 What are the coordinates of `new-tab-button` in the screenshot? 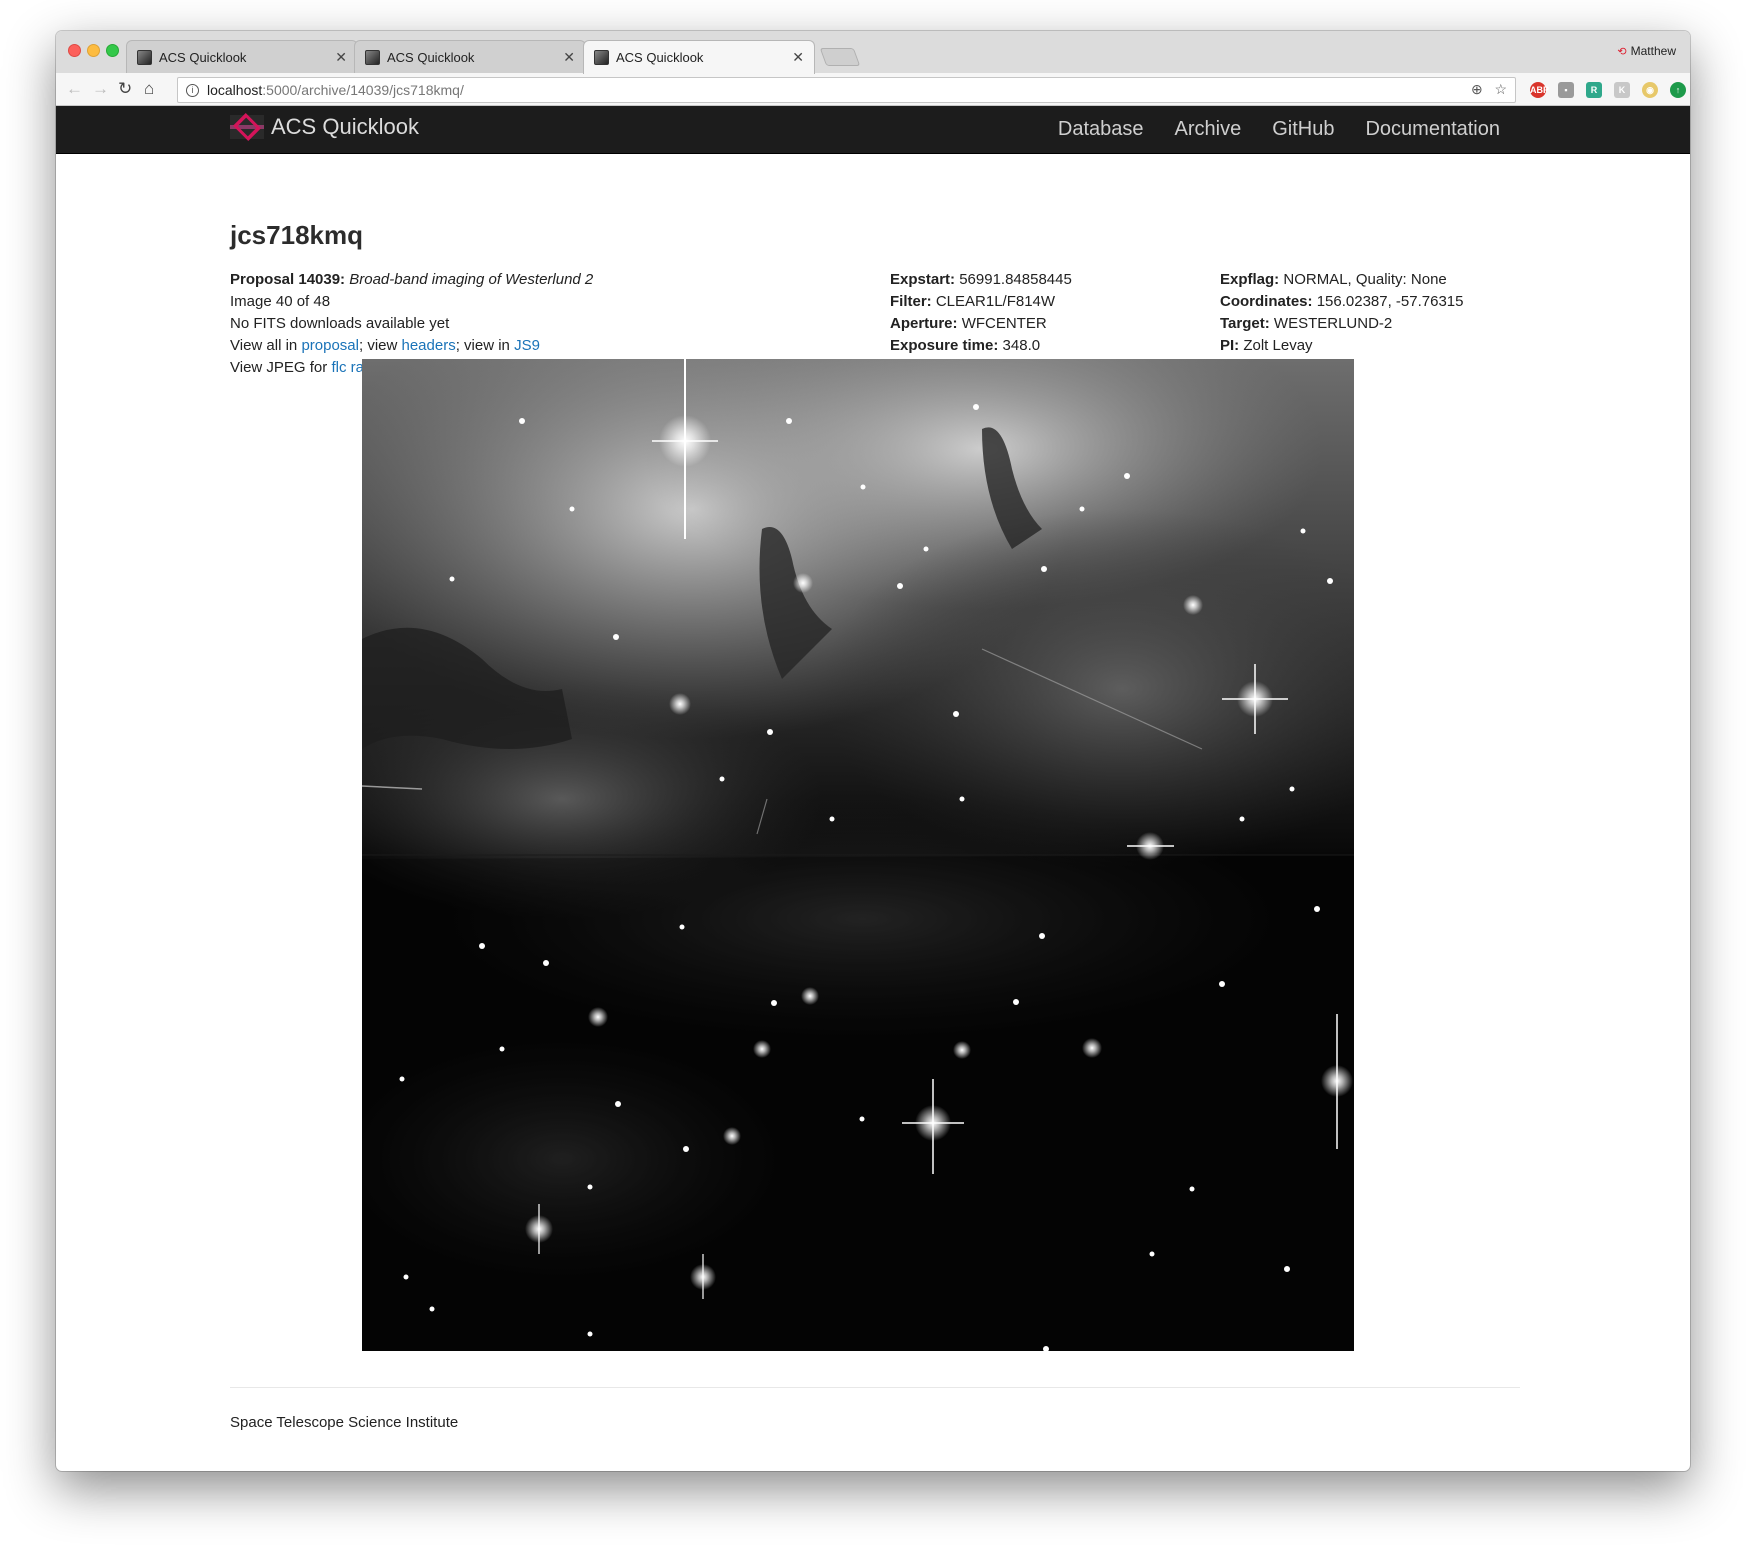 It's located at (840, 57).